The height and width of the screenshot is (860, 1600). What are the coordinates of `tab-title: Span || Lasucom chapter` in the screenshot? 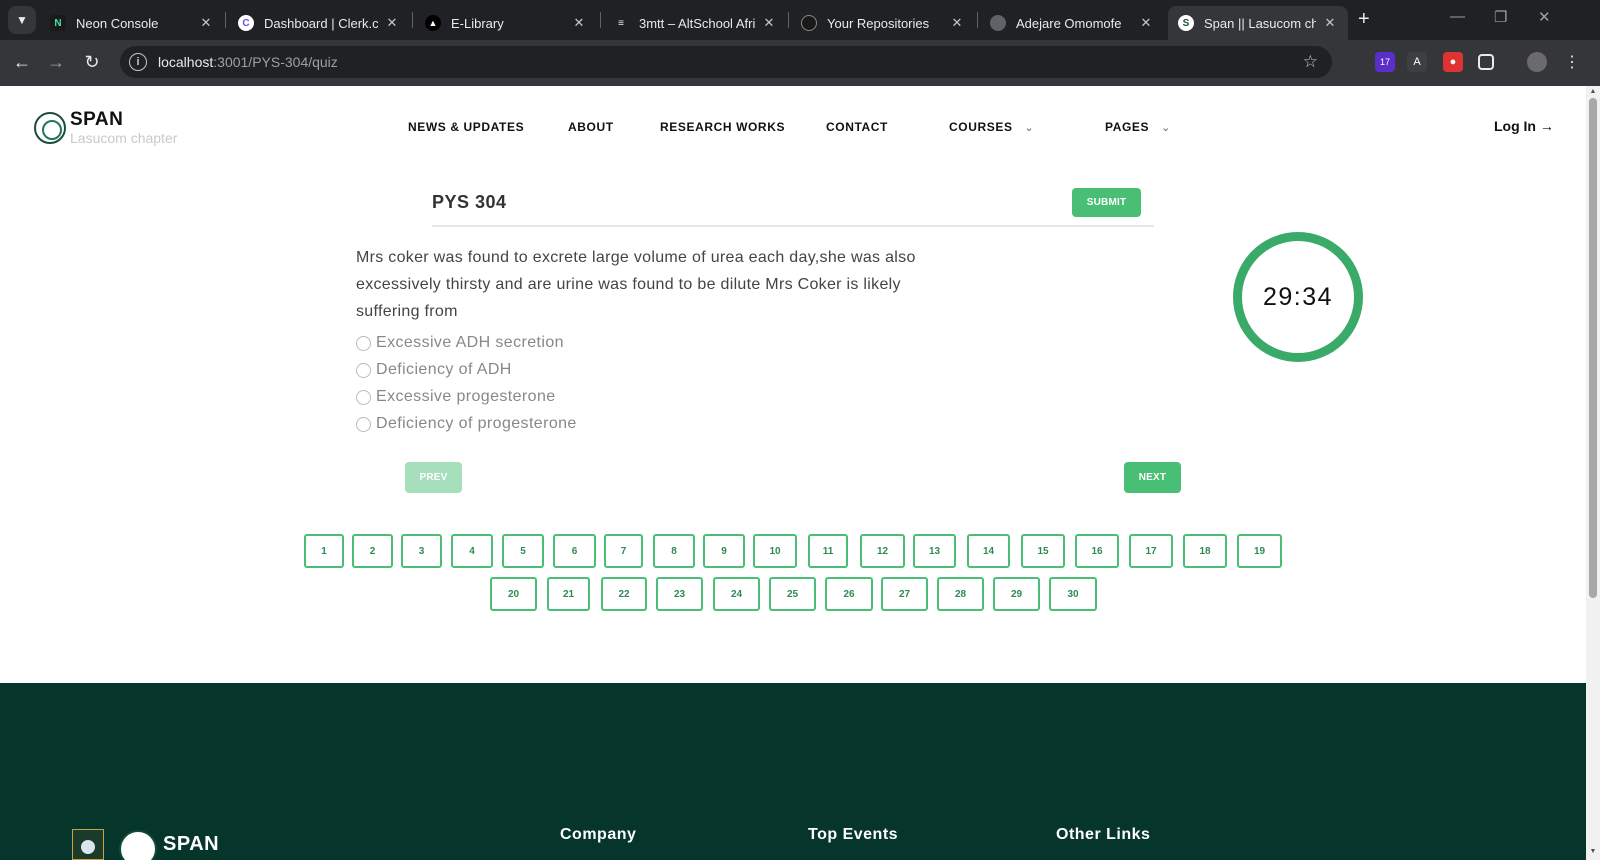 It's located at (1260, 23).